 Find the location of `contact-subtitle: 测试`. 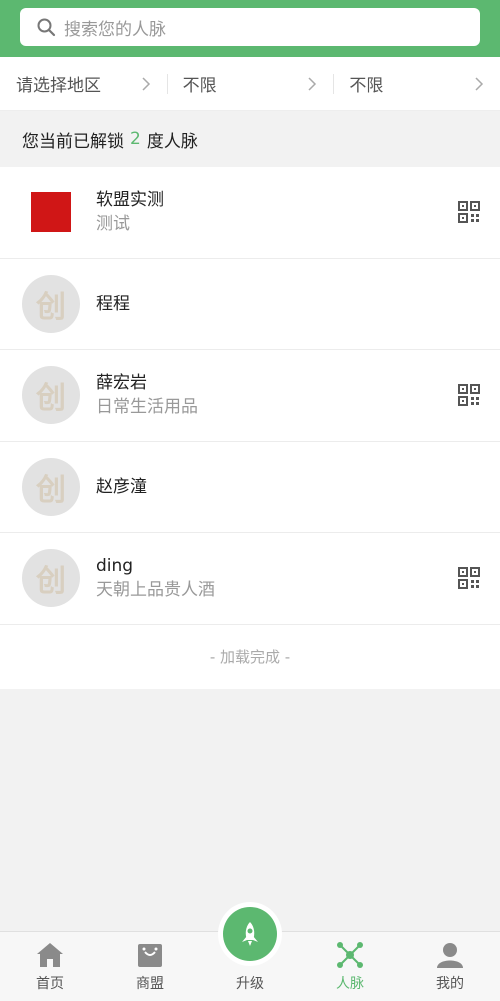

contact-subtitle: 测试 is located at coordinates (113, 224).